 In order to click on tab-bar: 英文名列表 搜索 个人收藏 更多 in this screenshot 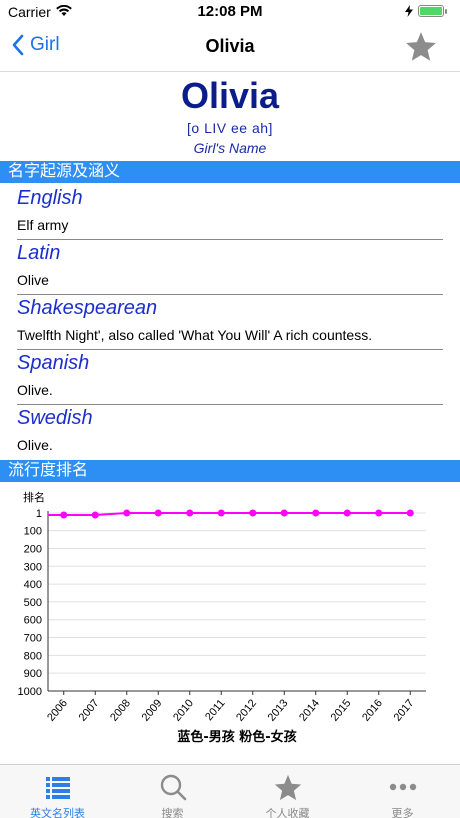, I will do `click(230, 791)`.